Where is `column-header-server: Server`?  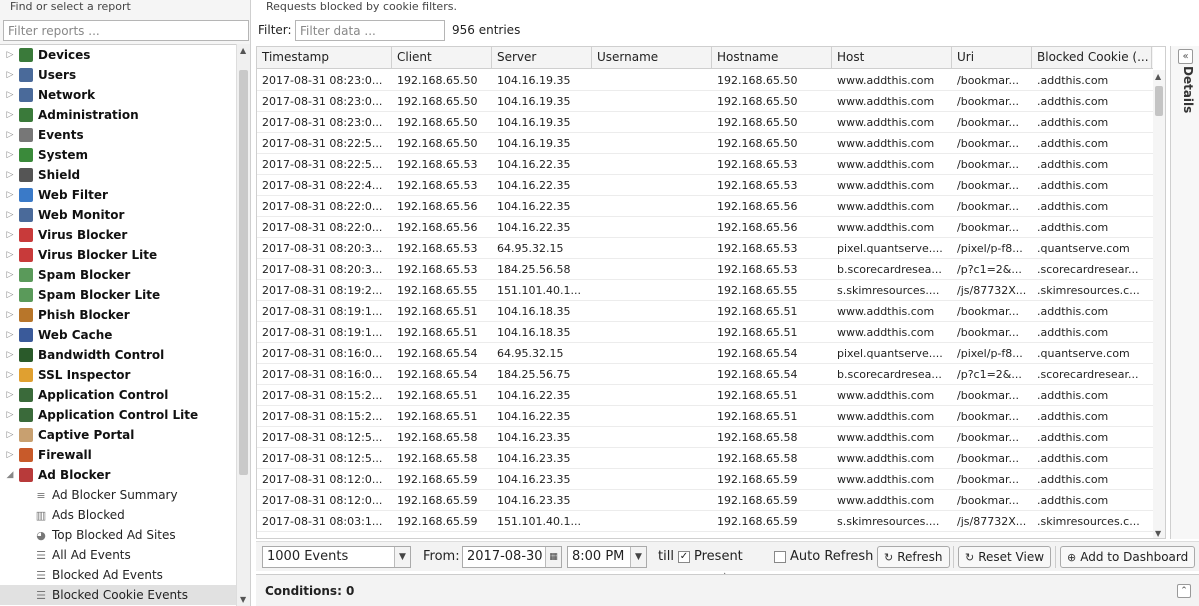 column-header-server: Server is located at coordinates (542, 58).